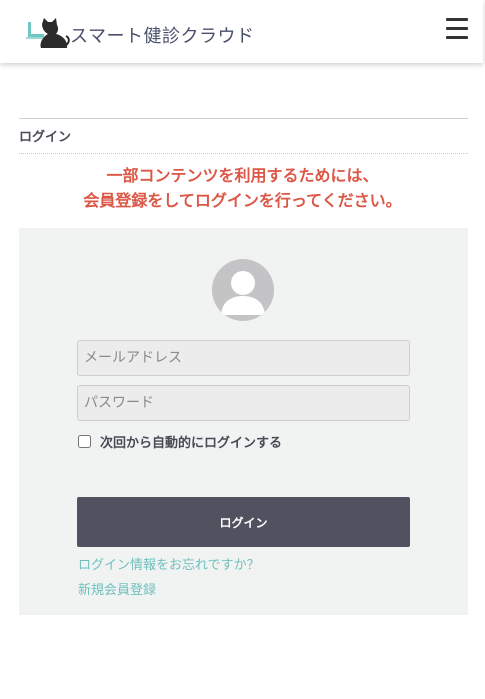 This screenshot has width=485, height=699. Describe the element at coordinates (242, 188) in the screenshot. I see `login-required-notice: 一部コンテンツを利用するためには、 会員登録をしてログインを行ってください。` at that location.